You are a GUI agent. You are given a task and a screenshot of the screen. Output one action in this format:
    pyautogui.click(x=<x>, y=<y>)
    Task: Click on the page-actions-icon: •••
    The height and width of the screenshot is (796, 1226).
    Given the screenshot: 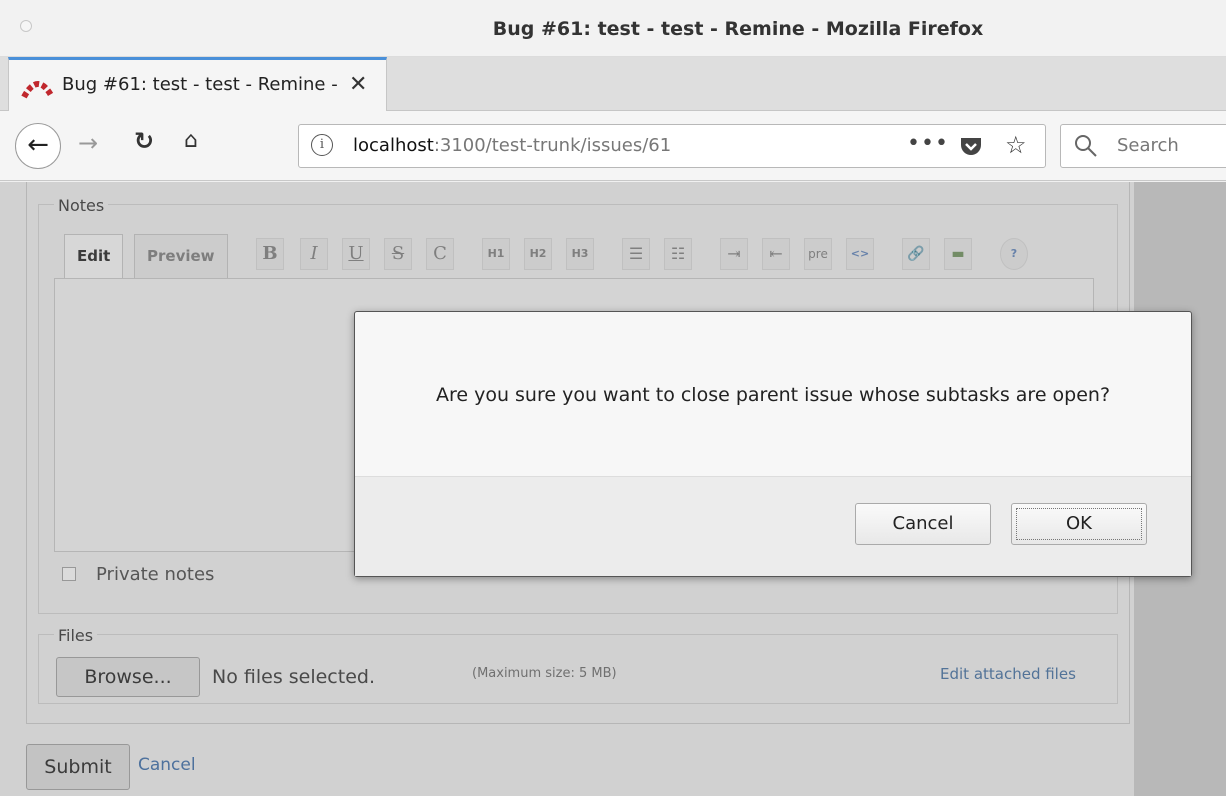 What is the action you would take?
    pyautogui.click(x=928, y=143)
    